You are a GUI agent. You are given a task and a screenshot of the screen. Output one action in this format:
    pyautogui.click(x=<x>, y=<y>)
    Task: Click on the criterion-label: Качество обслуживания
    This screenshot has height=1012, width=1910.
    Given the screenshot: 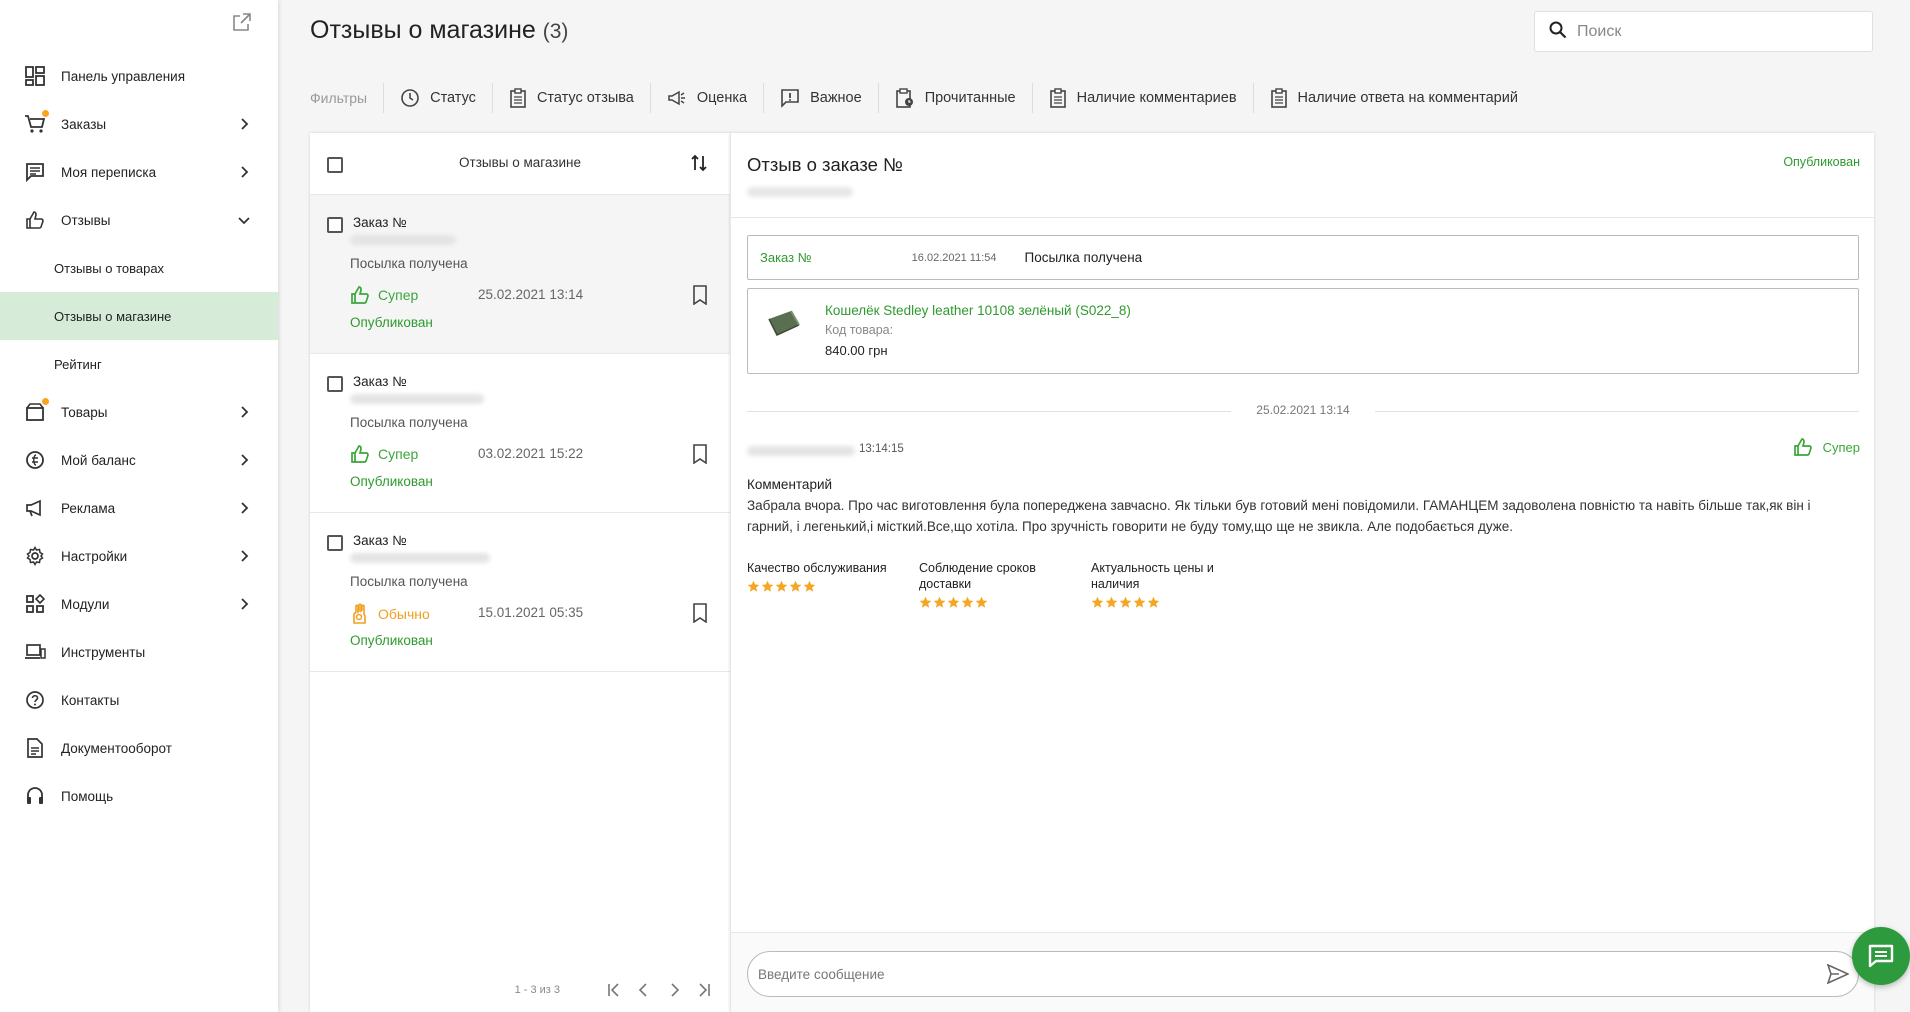 What is the action you would take?
    pyautogui.click(x=817, y=568)
    